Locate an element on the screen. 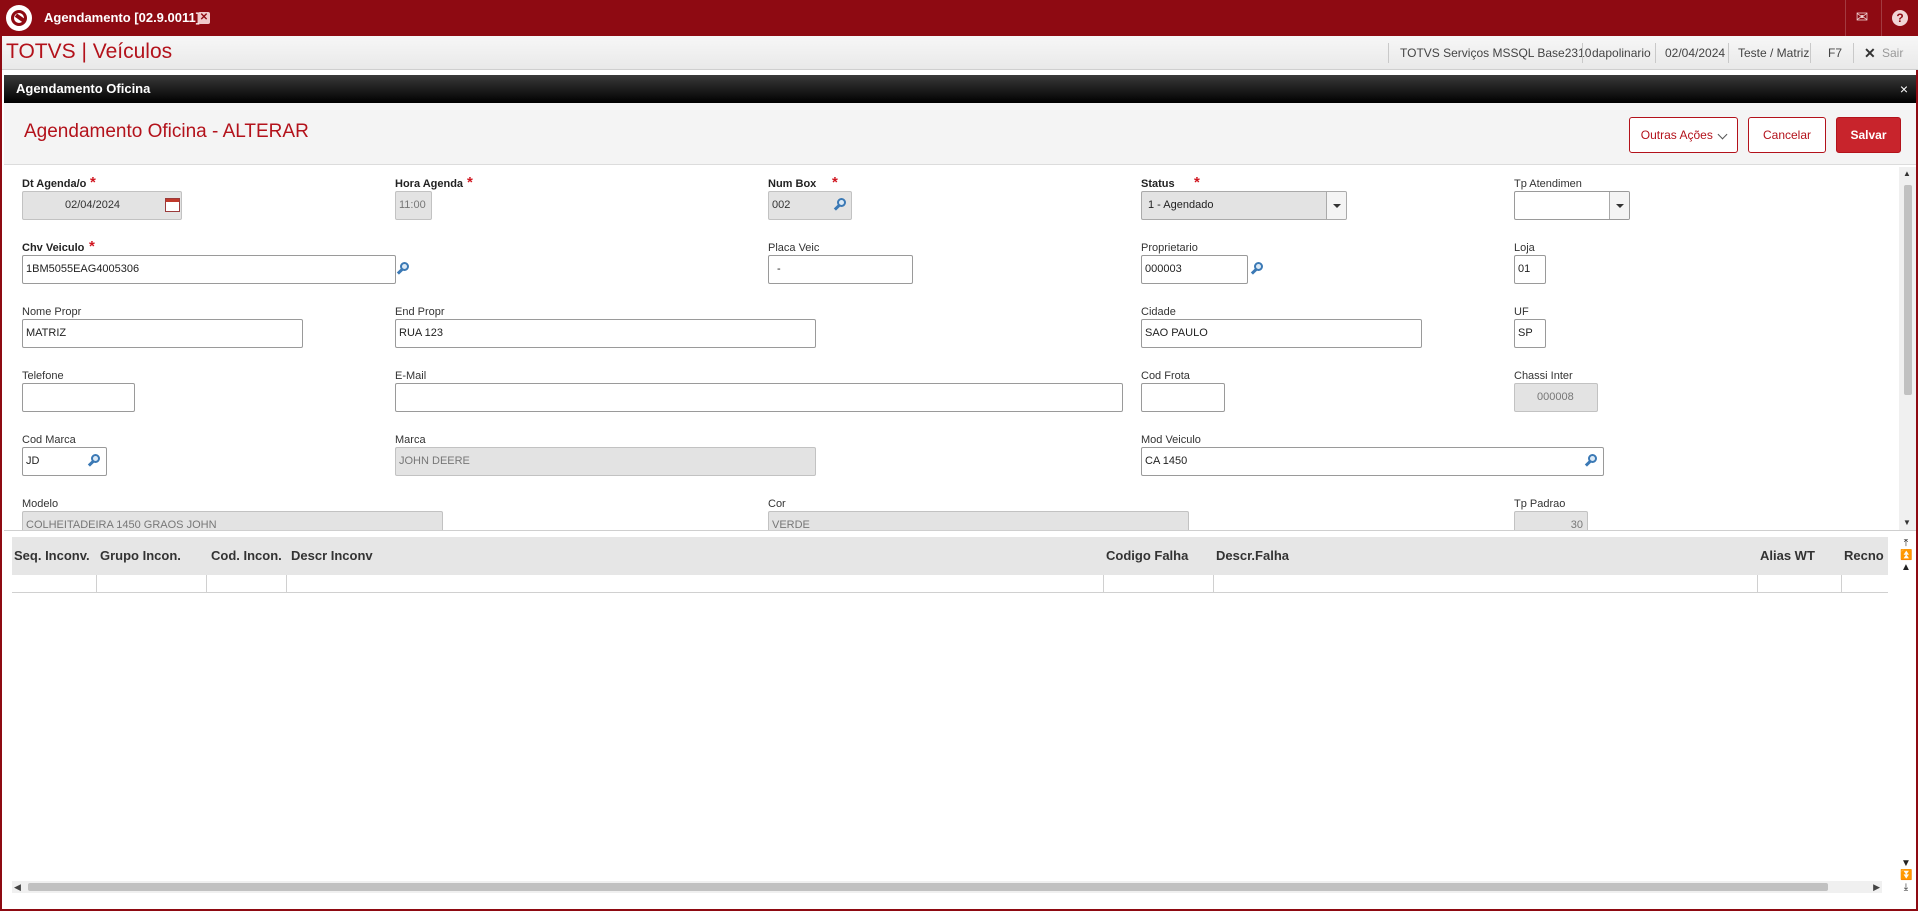 The height and width of the screenshot is (911, 1918). marca-label: Marca is located at coordinates (410, 440).